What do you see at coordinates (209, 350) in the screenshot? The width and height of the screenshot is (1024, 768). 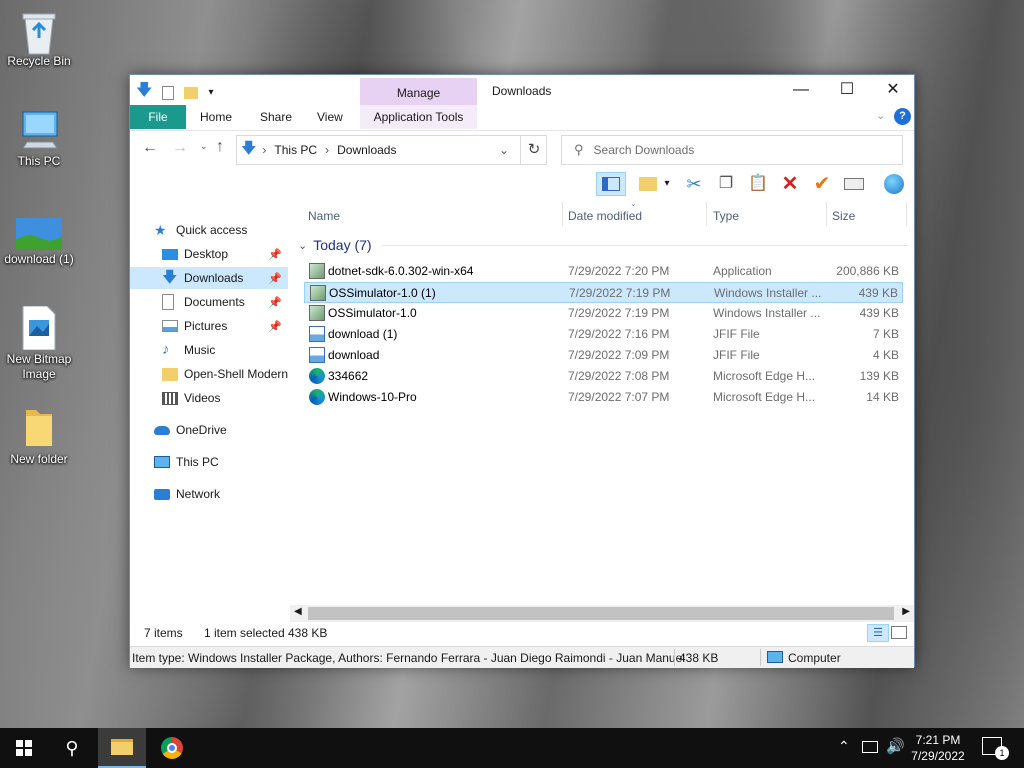 I see `nav-item-music: ♪ Music` at bounding box center [209, 350].